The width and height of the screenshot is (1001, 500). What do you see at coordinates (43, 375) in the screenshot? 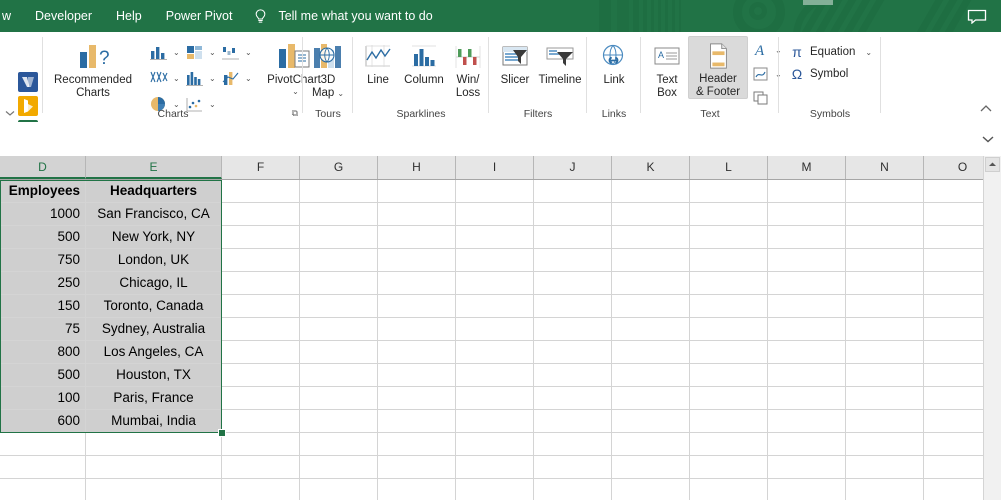
I see `cell-D9: 500` at bounding box center [43, 375].